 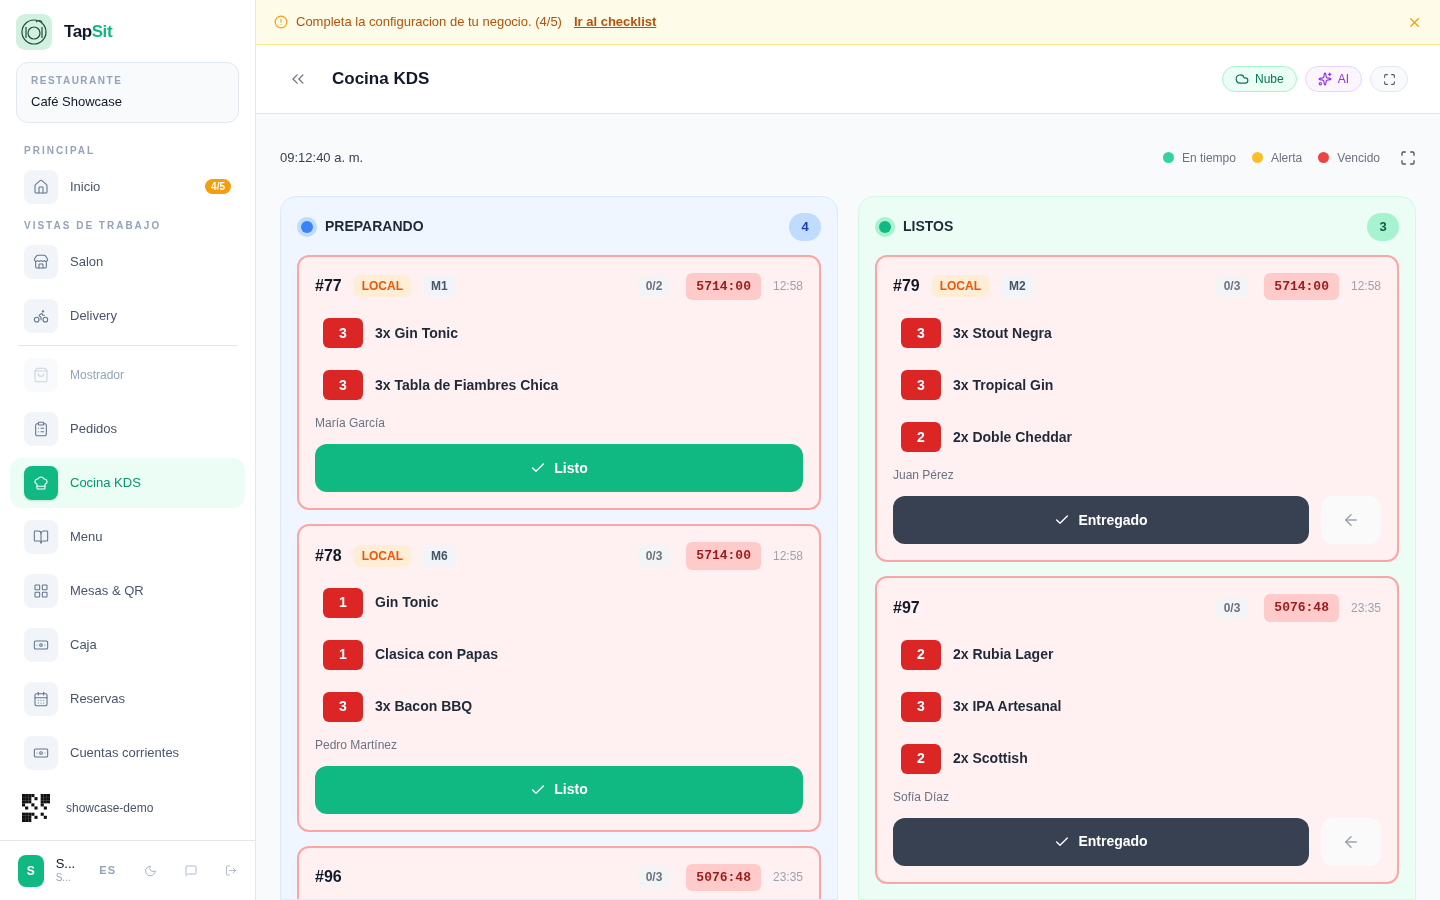 What do you see at coordinates (77, 102) in the screenshot?
I see `restaurant-name: Café Showcase` at bounding box center [77, 102].